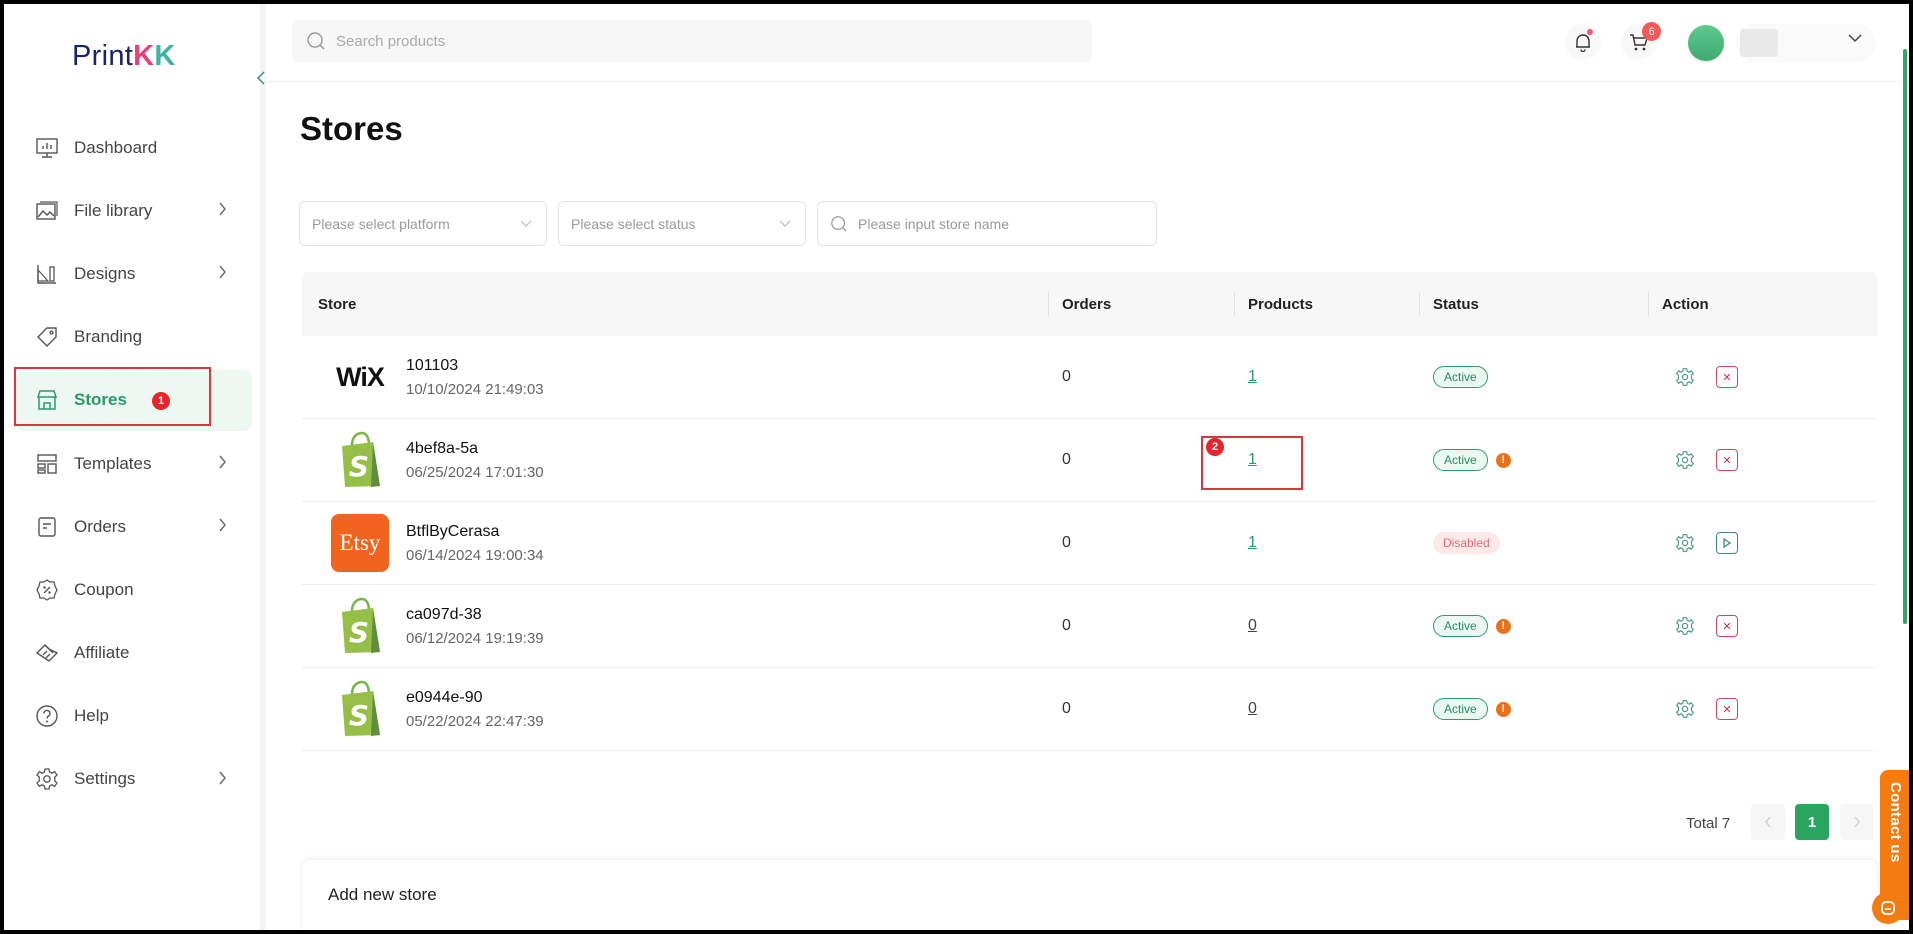 The image size is (1913, 934). Describe the element at coordinates (475, 460) in the screenshot. I see `store-info: 4bef8a-5a 06/25/2024 17:01:30` at that location.